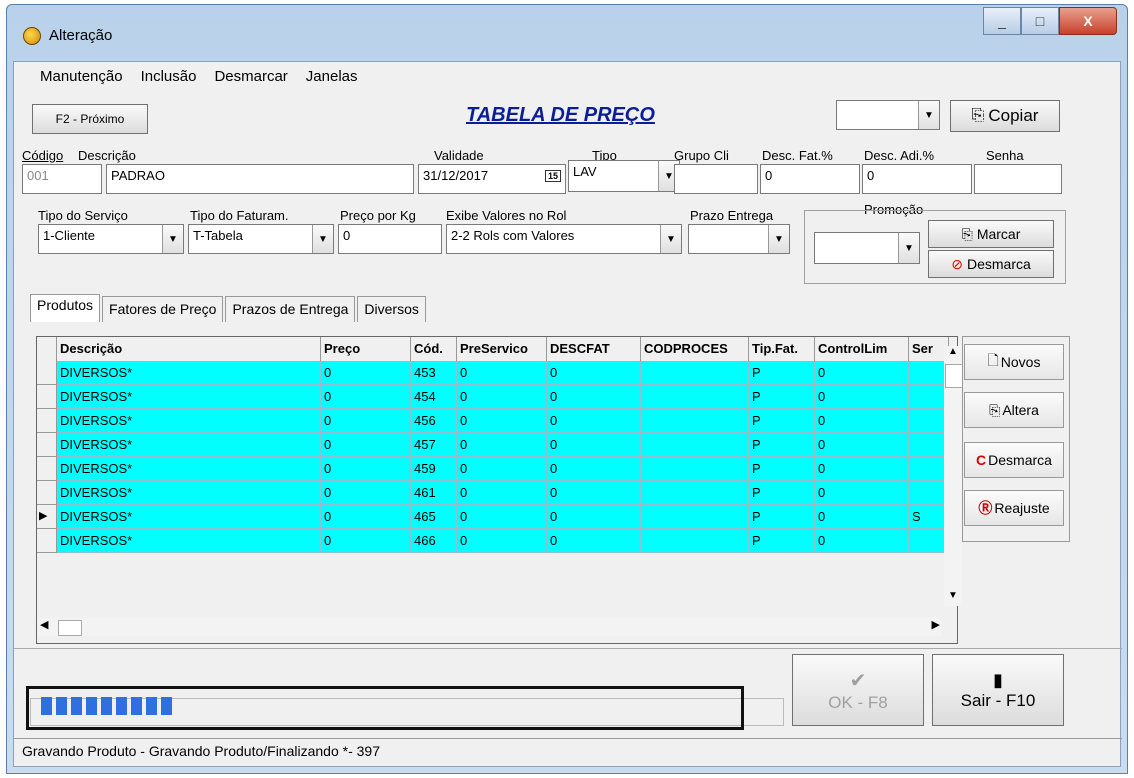 The image size is (1134, 778). Describe the element at coordinates (434, 517) in the screenshot. I see `table-cell: 465` at that location.